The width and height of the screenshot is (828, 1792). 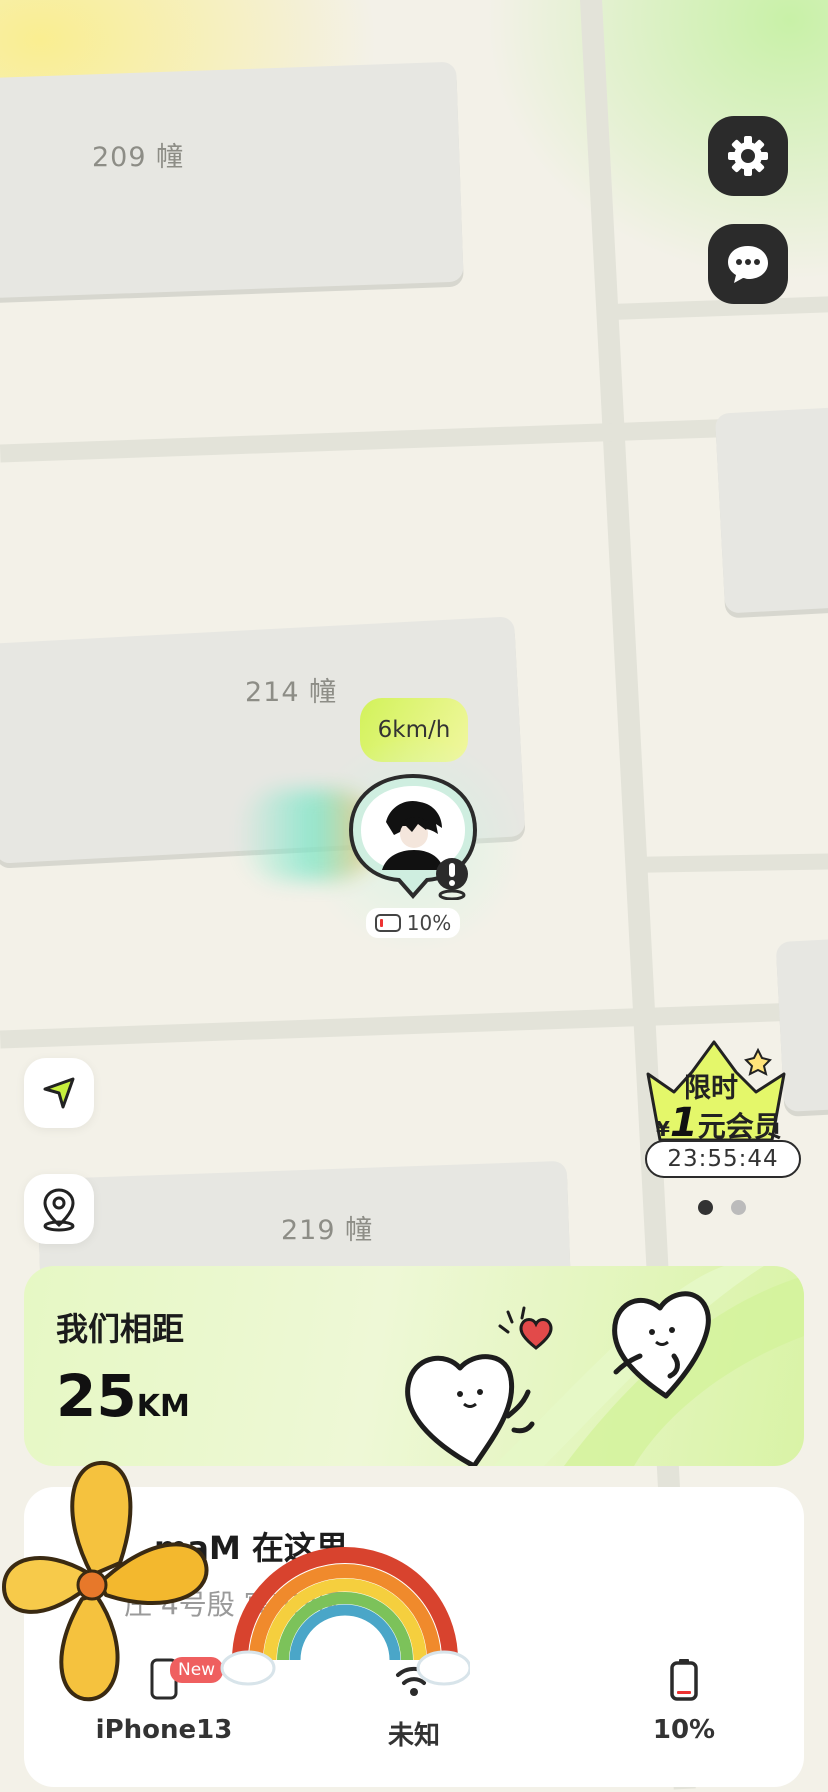 What do you see at coordinates (327, 1230) in the screenshot?
I see `building-label-219: 219 幢` at bounding box center [327, 1230].